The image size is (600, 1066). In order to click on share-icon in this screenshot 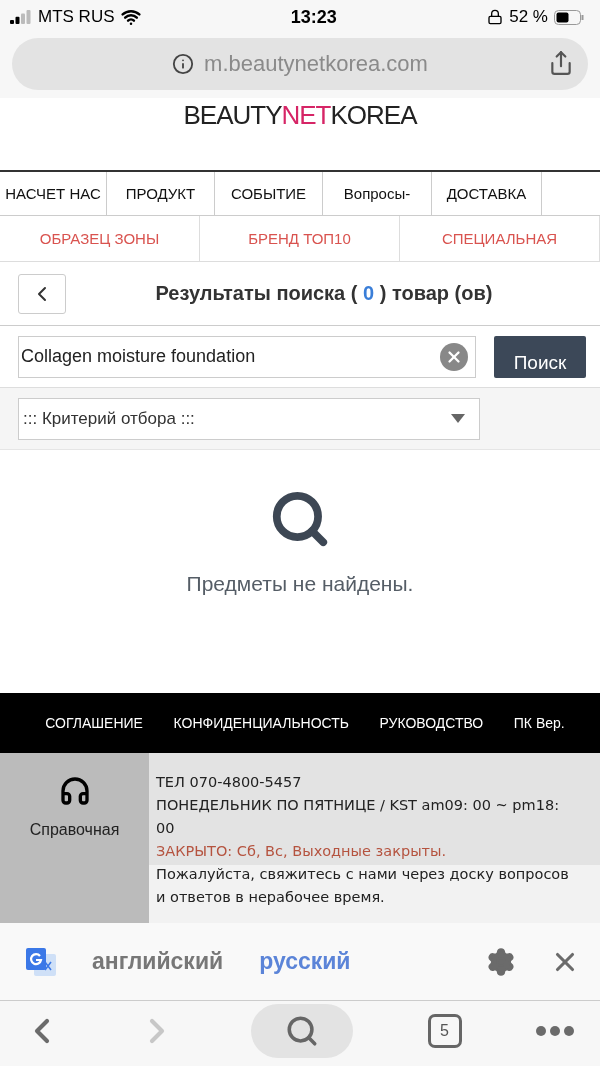, I will do `click(561, 63)`.